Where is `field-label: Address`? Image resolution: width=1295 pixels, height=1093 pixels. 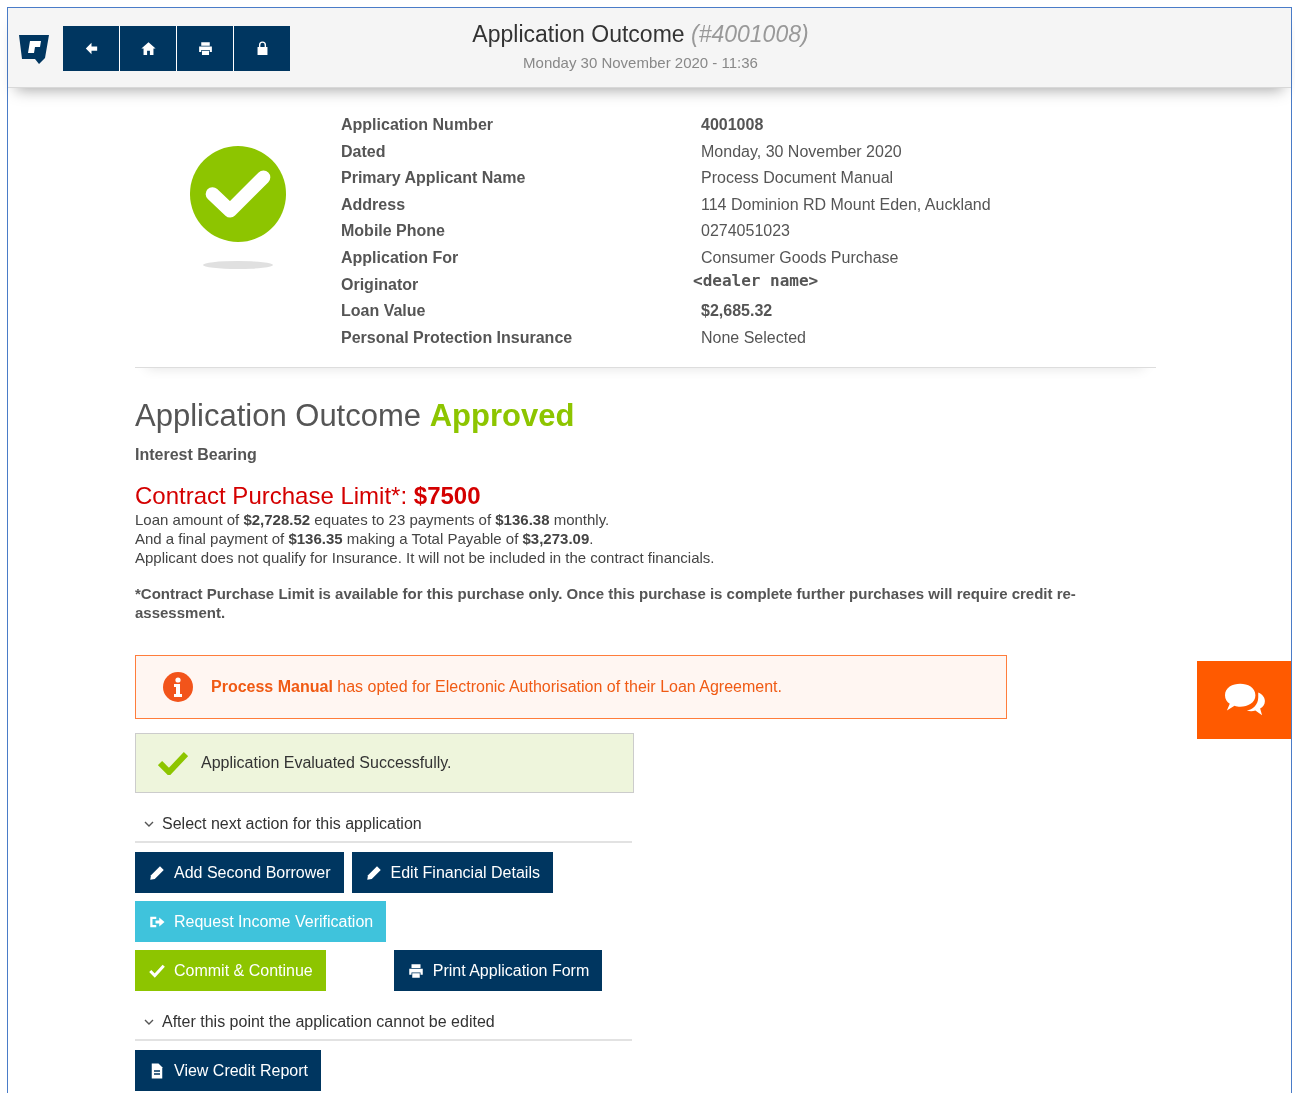 field-label: Address is located at coordinates (374, 204).